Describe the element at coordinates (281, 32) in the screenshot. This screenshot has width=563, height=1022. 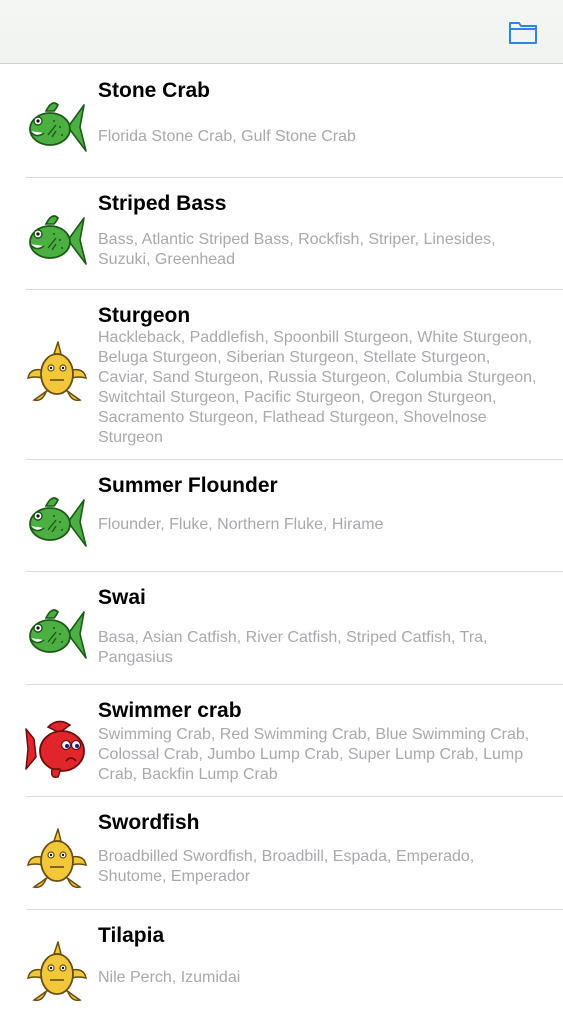
I see `navigation-bar` at that location.